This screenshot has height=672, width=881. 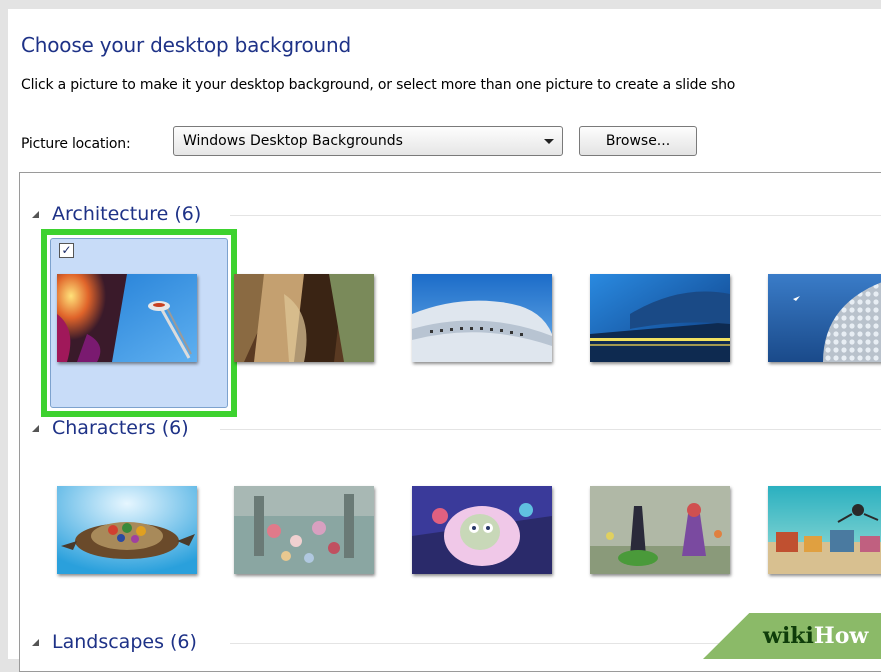 I want to click on watermark-part2: How, so click(x=841, y=636).